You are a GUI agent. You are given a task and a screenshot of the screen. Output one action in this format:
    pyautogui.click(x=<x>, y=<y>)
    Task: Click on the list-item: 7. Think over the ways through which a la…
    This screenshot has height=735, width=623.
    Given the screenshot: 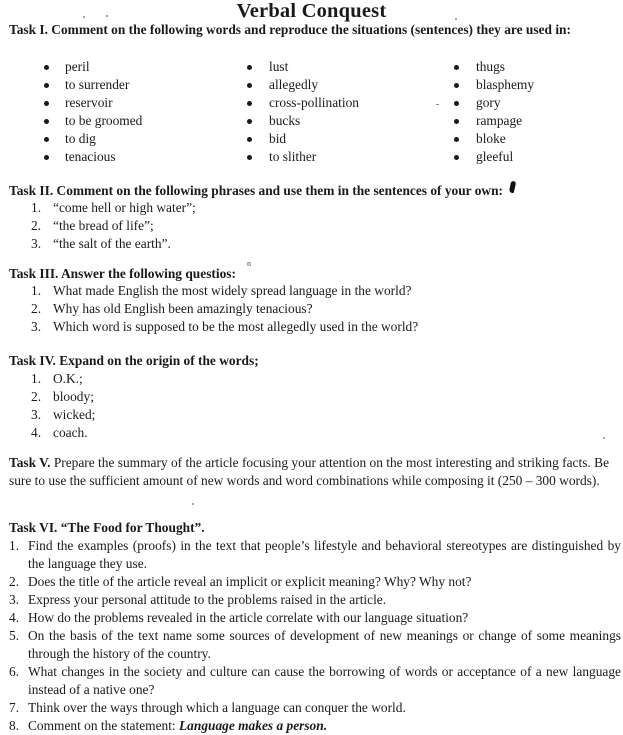 What is the action you would take?
    pyautogui.click(x=315, y=708)
    